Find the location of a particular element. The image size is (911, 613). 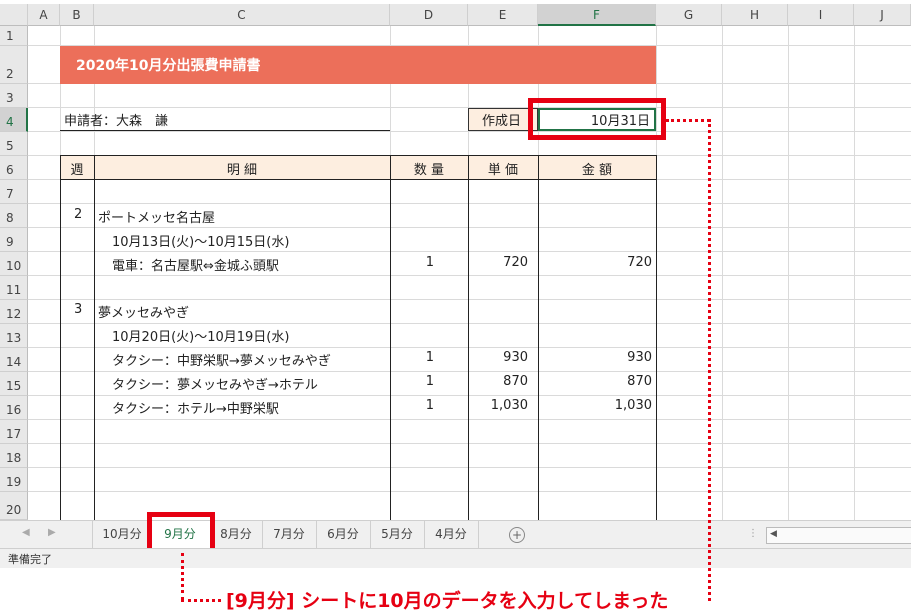

header-amount: 金 額 is located at coordinates (597, 170).